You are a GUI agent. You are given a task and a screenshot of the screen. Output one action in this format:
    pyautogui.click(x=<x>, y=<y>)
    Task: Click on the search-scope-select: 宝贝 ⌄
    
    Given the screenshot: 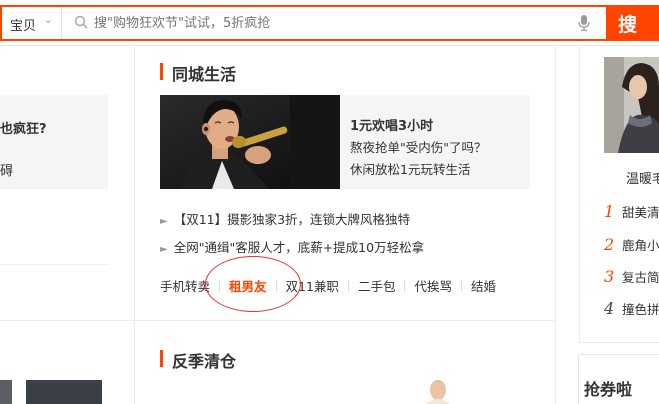 What is the action you would take?
    pyautogui.click(x=32, y=23)
    